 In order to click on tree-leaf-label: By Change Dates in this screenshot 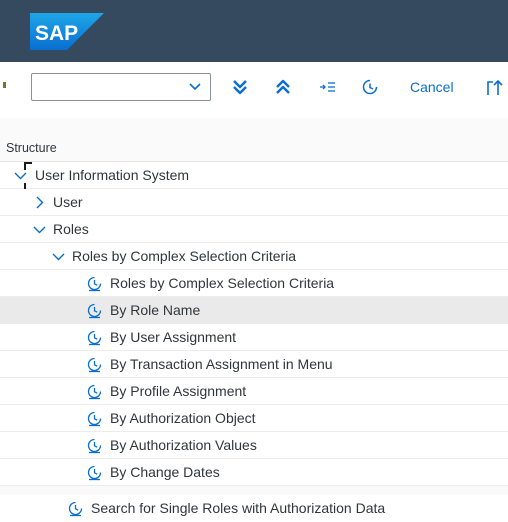, I will do `click(165, 472)`.